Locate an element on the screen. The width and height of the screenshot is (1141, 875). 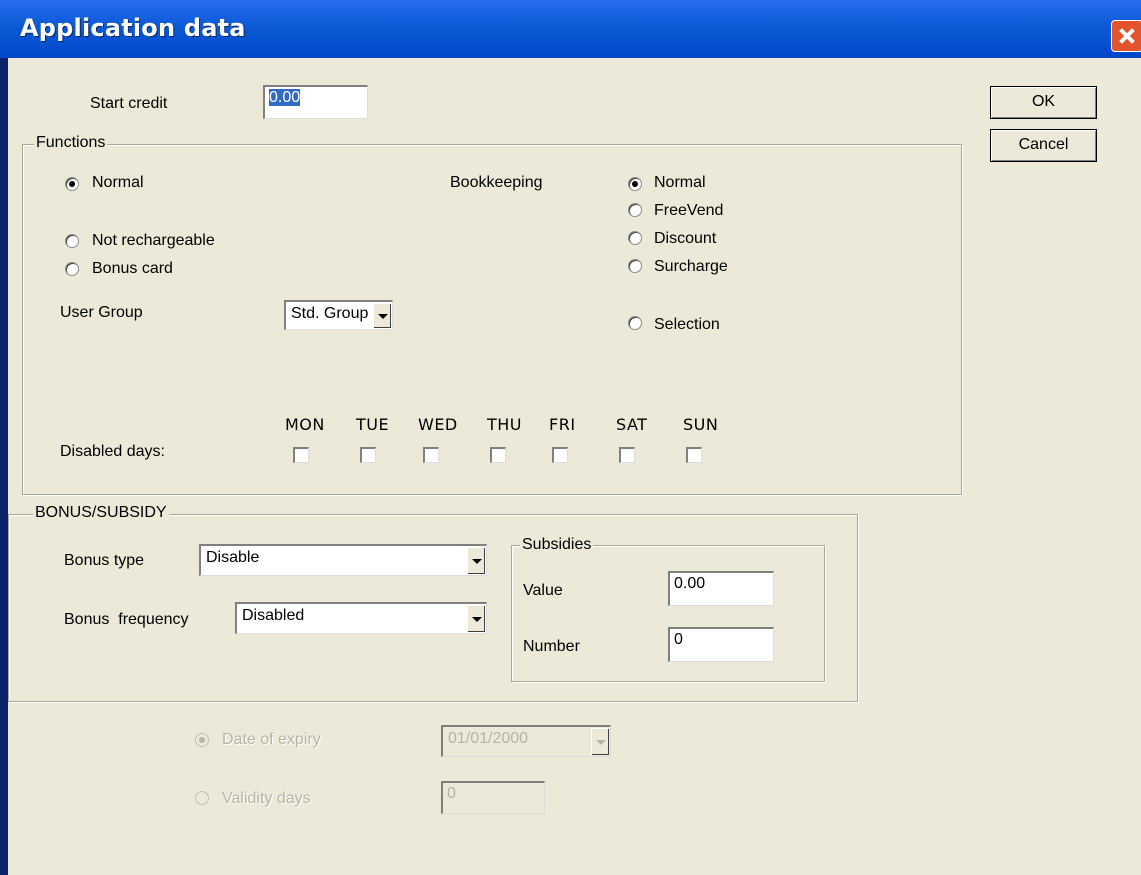
bookkeeping-discount-label: Discount is located at coordinates (685, 238).